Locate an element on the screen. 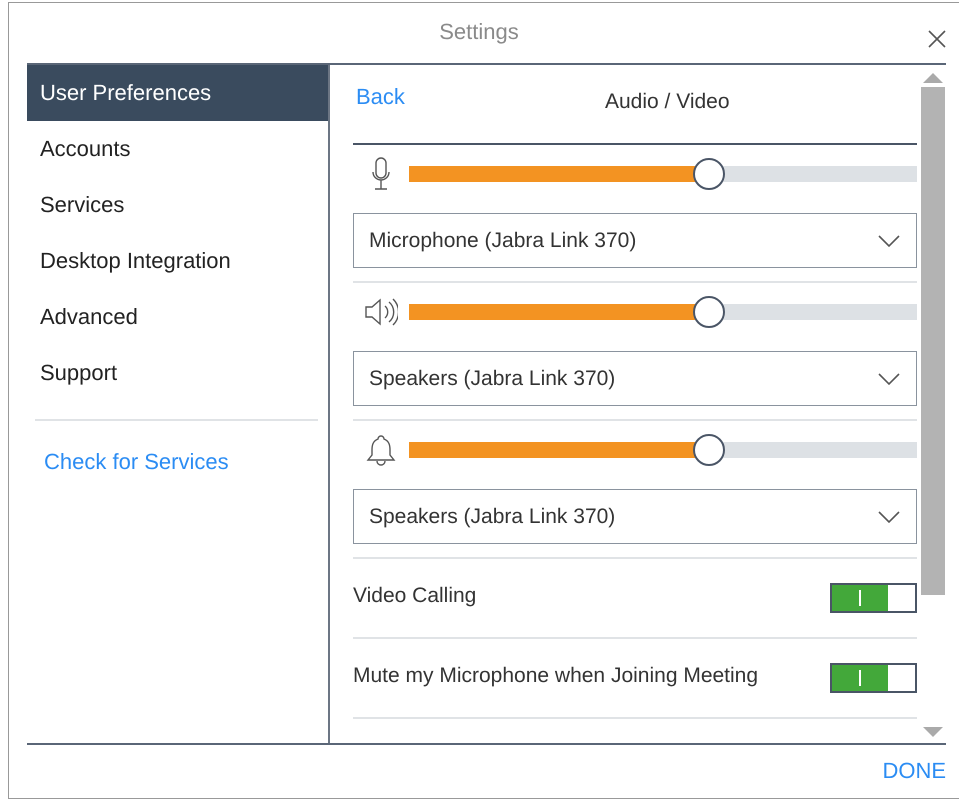 This screenshot has width=959, height=801. toggle-label: Mute my Microphone when Joining Meeting is located at coordinates (555, 676).